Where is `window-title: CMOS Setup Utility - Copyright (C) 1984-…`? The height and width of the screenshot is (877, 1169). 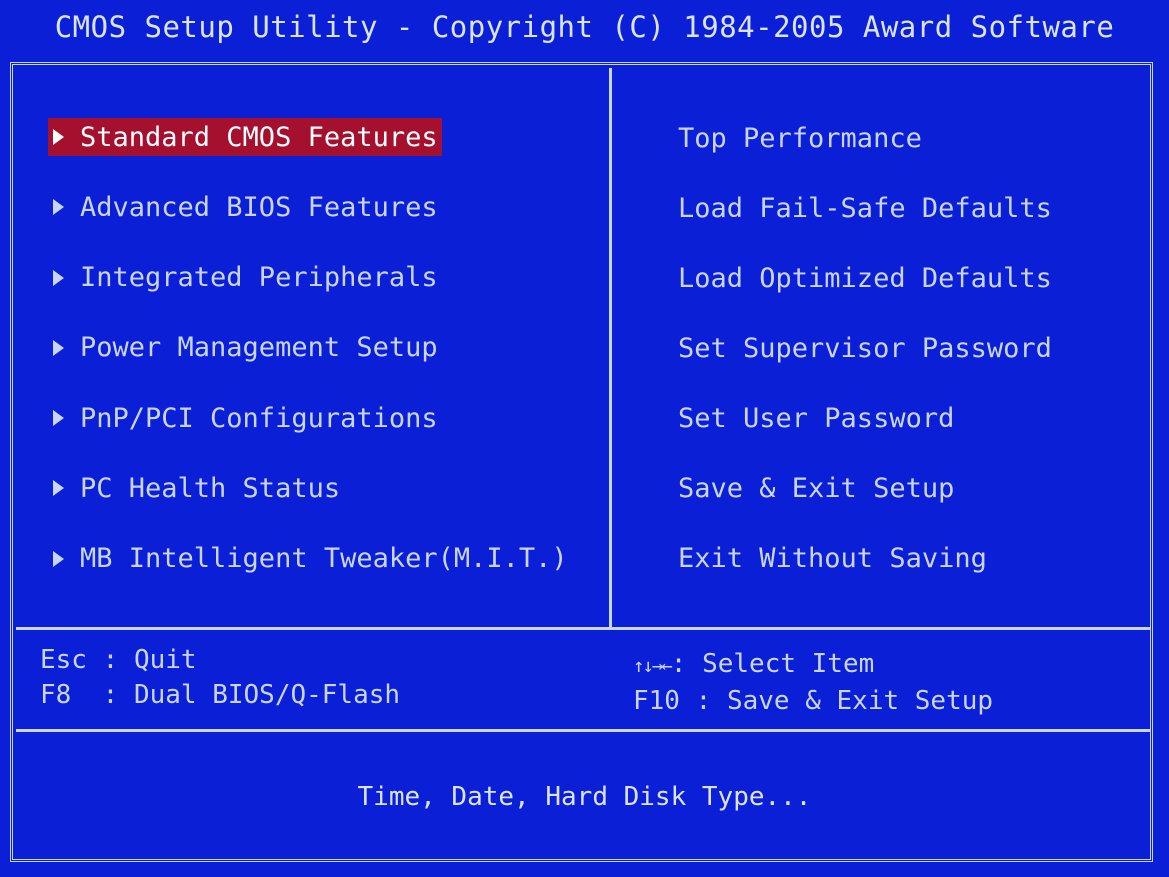 window-title: CMOS Setup Utility - Copyright (C) 1984-… is located at coordinates (584, 27).